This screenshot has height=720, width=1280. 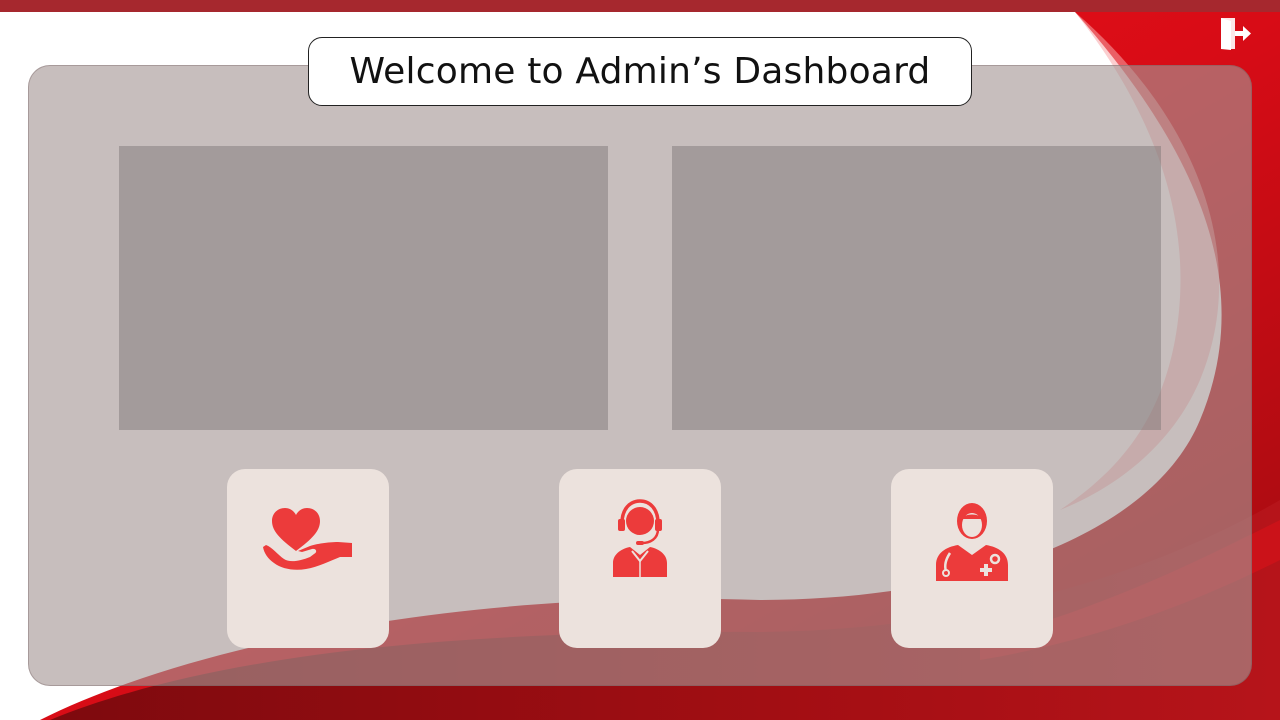 I want to click on doctor-tile, so click(x=972, y=558).